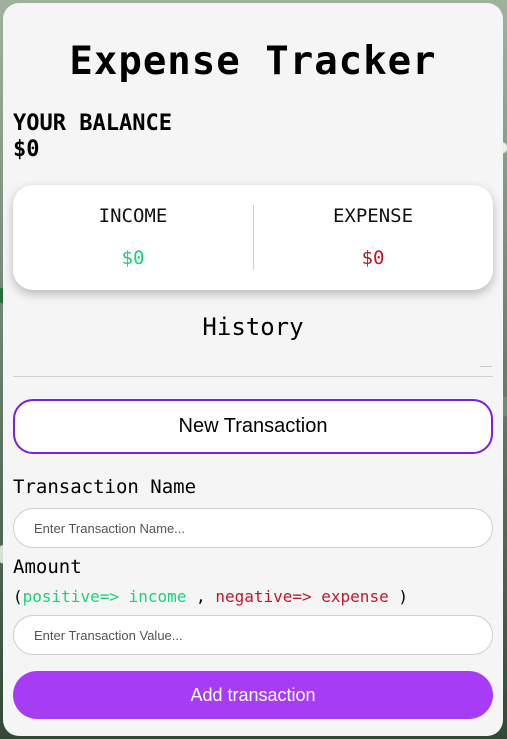 Image resolution: width=507 pixels, height=739 pixels. What do you see at coordinates (253, 426) in the screenshot?
I see `new-transaction-button: New Transaction` at bounding box center [253, 426].